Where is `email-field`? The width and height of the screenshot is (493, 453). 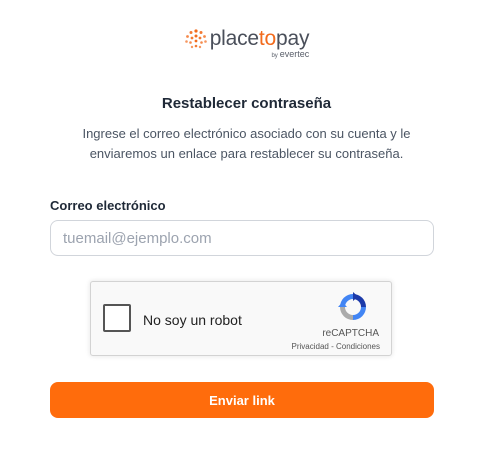 email-field is located at coordinates (242, 238).